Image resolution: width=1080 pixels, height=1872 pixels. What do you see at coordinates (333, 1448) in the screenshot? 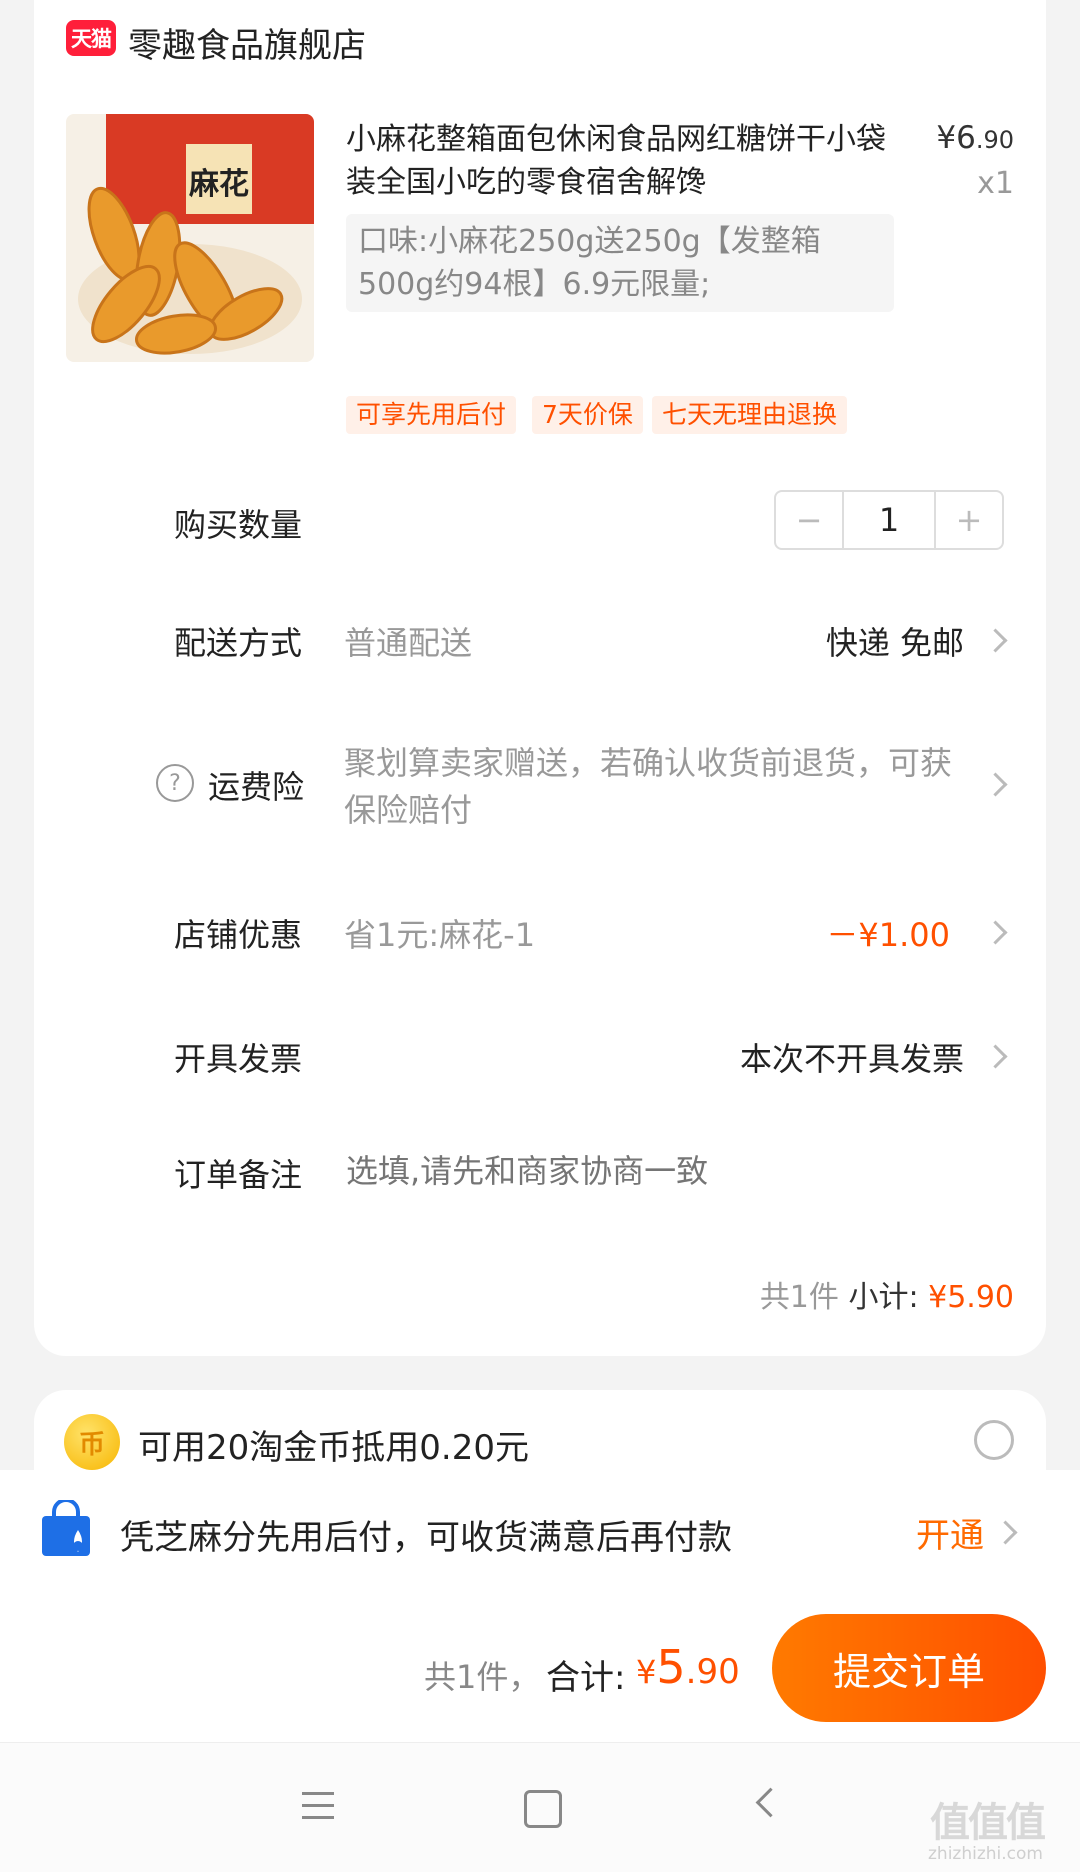
I see `coin-offer-text: 可用20淘金币抵用0.20元` at bounding box center [333, 1448].